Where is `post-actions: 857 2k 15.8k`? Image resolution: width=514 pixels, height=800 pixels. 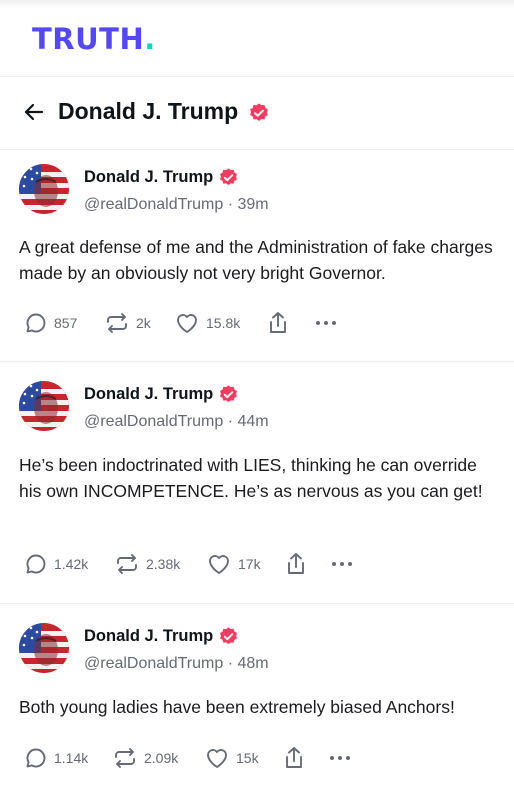 post-actions: 857 2k 15.8k is located at coordinates (194, 323).